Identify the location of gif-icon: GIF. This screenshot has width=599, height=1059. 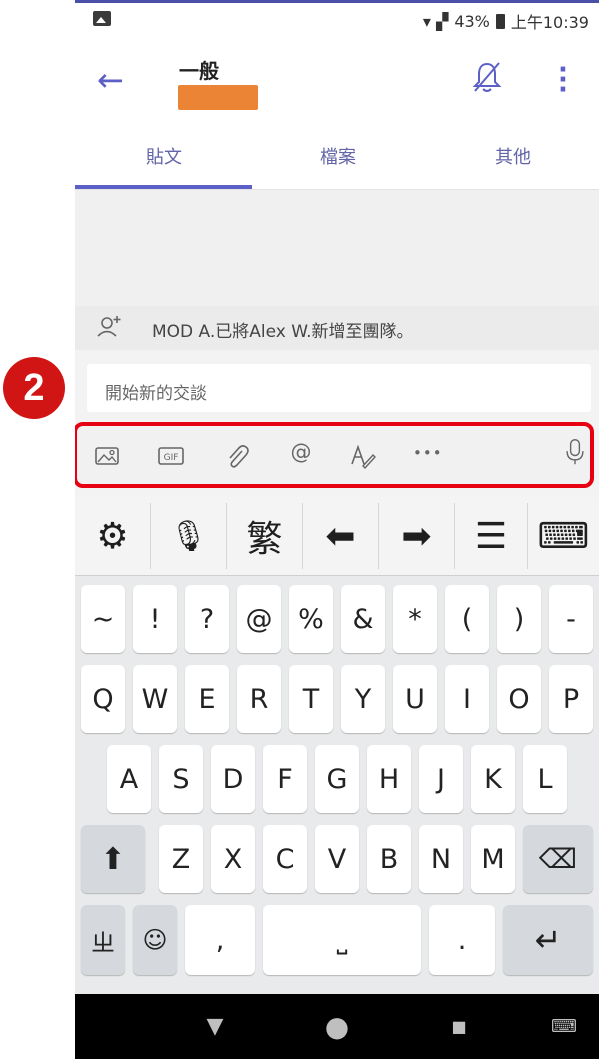
(171, 456).